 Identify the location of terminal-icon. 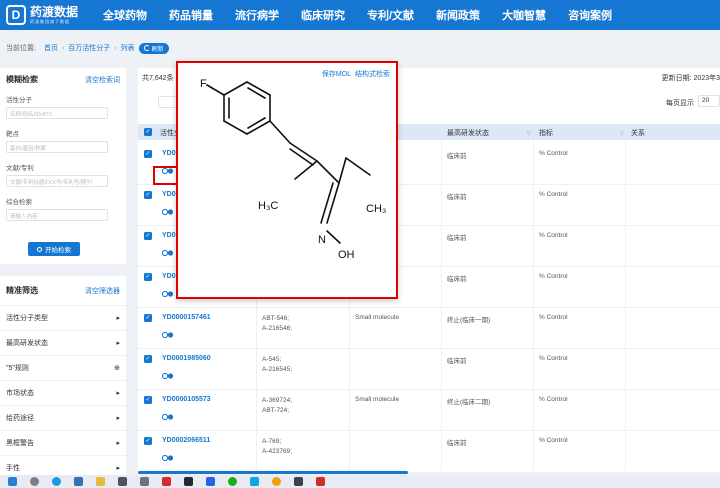
(188, 481).